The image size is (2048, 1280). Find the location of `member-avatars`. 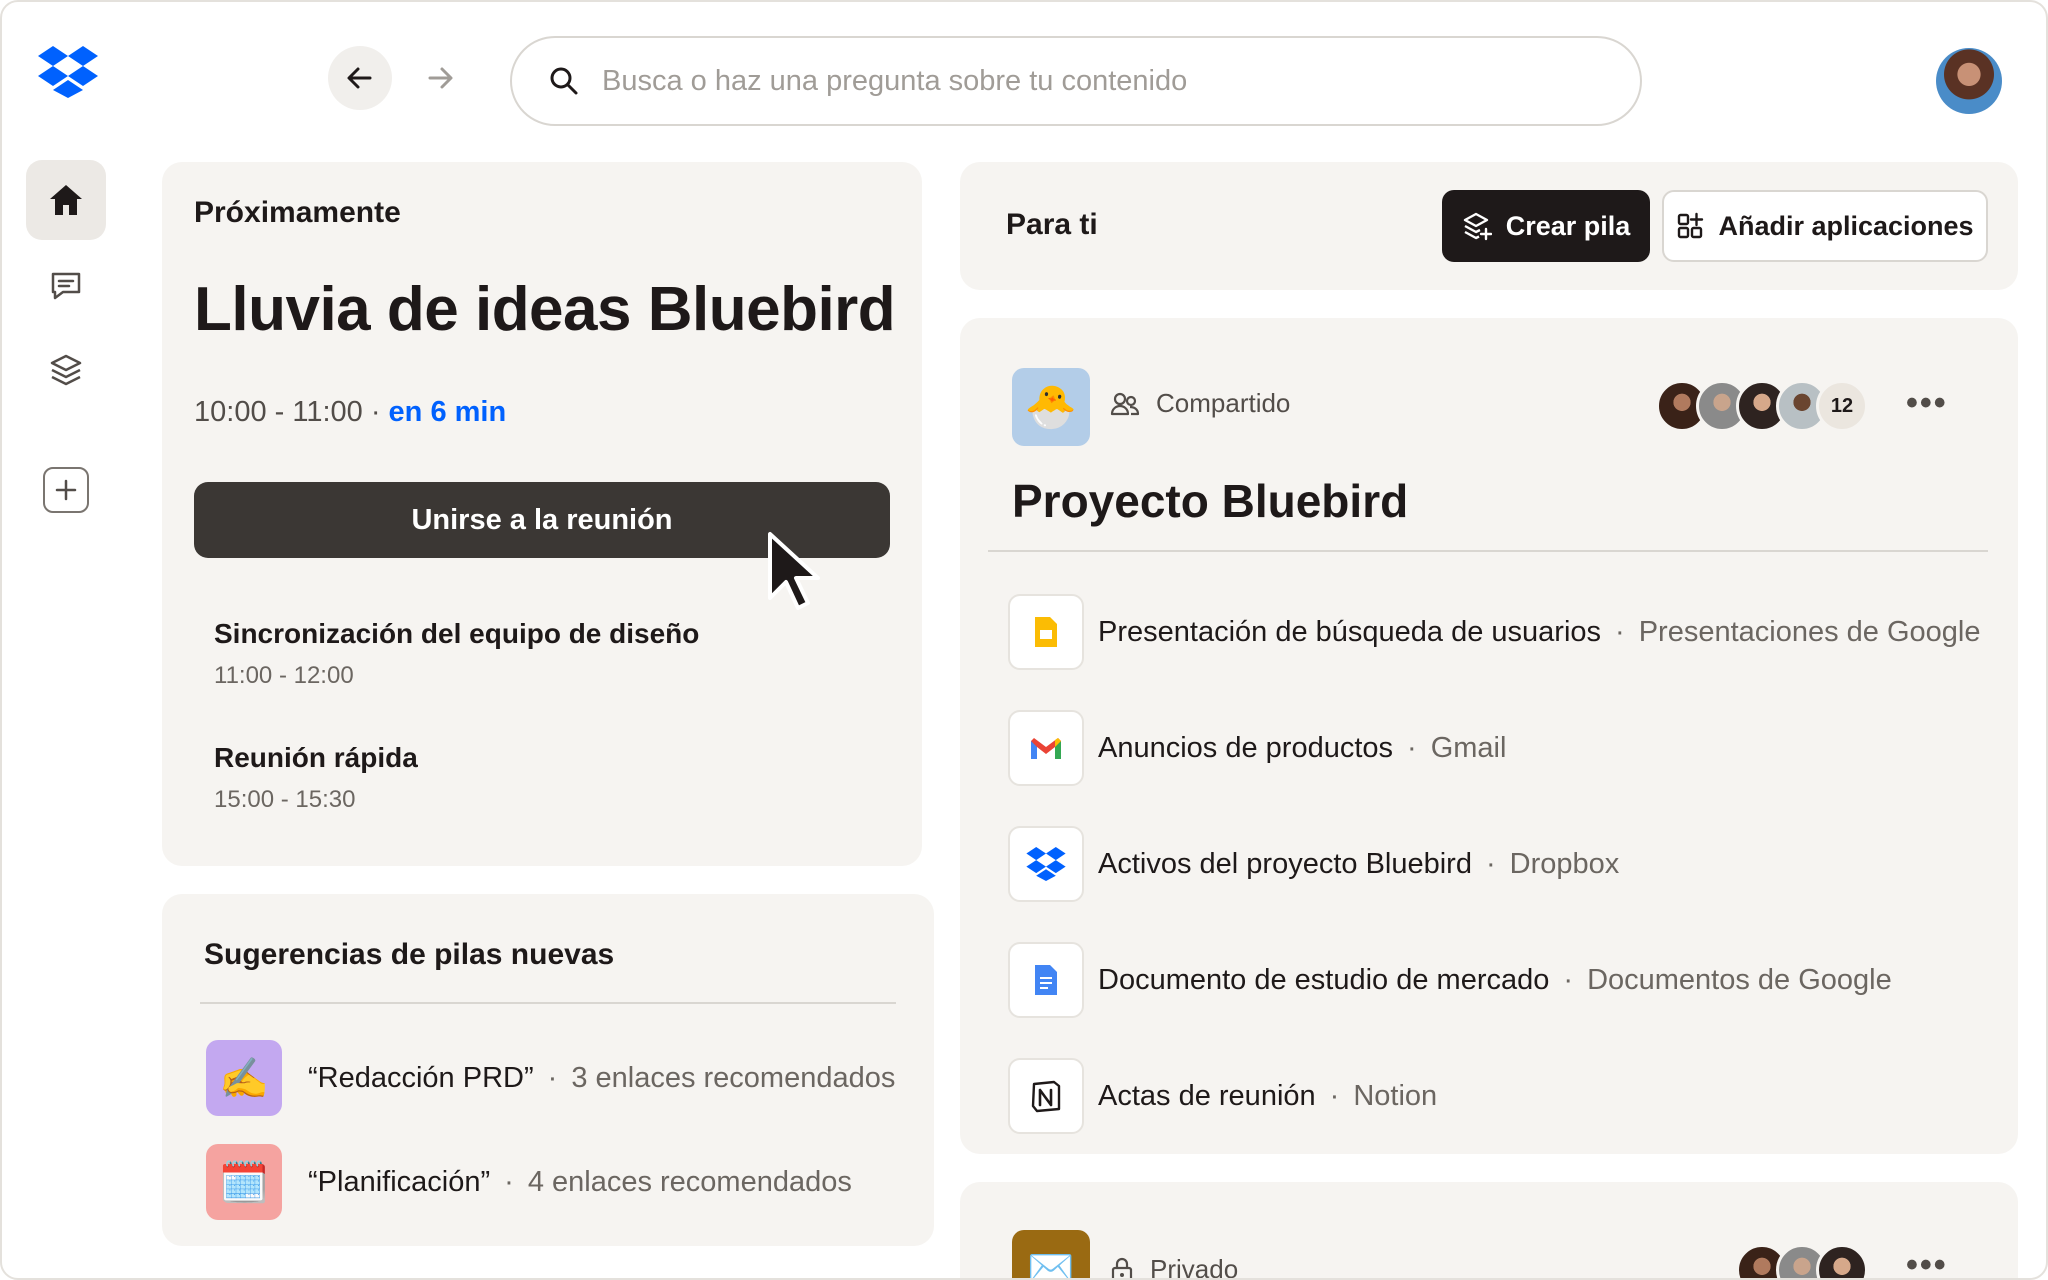

member-avatars is located at coordinates (1802, 1261).